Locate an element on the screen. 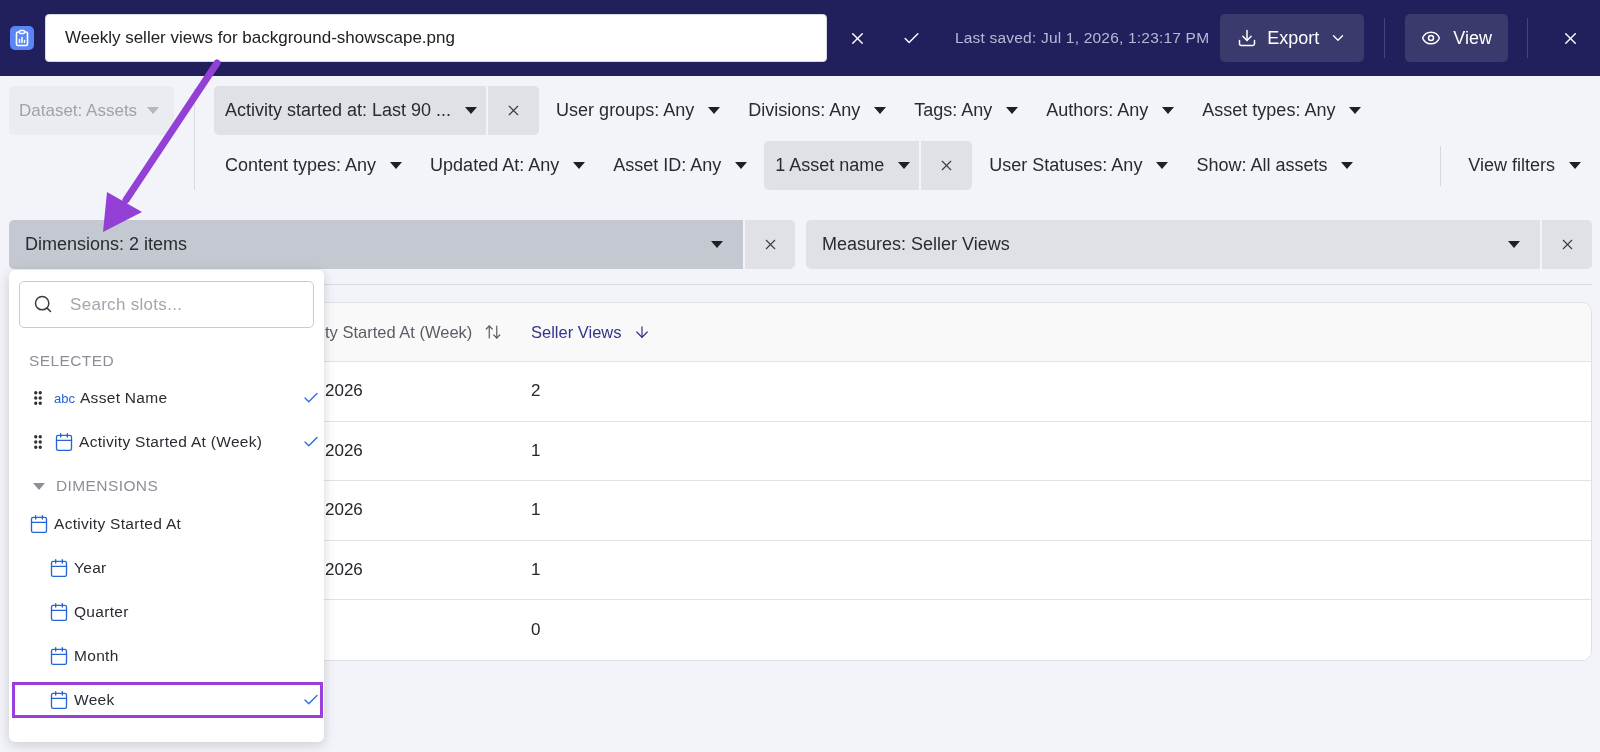 The width and height of the screenshot is (1600, 752). slot-option: Activity Started At (Week) is located at coordinates (167, 442).